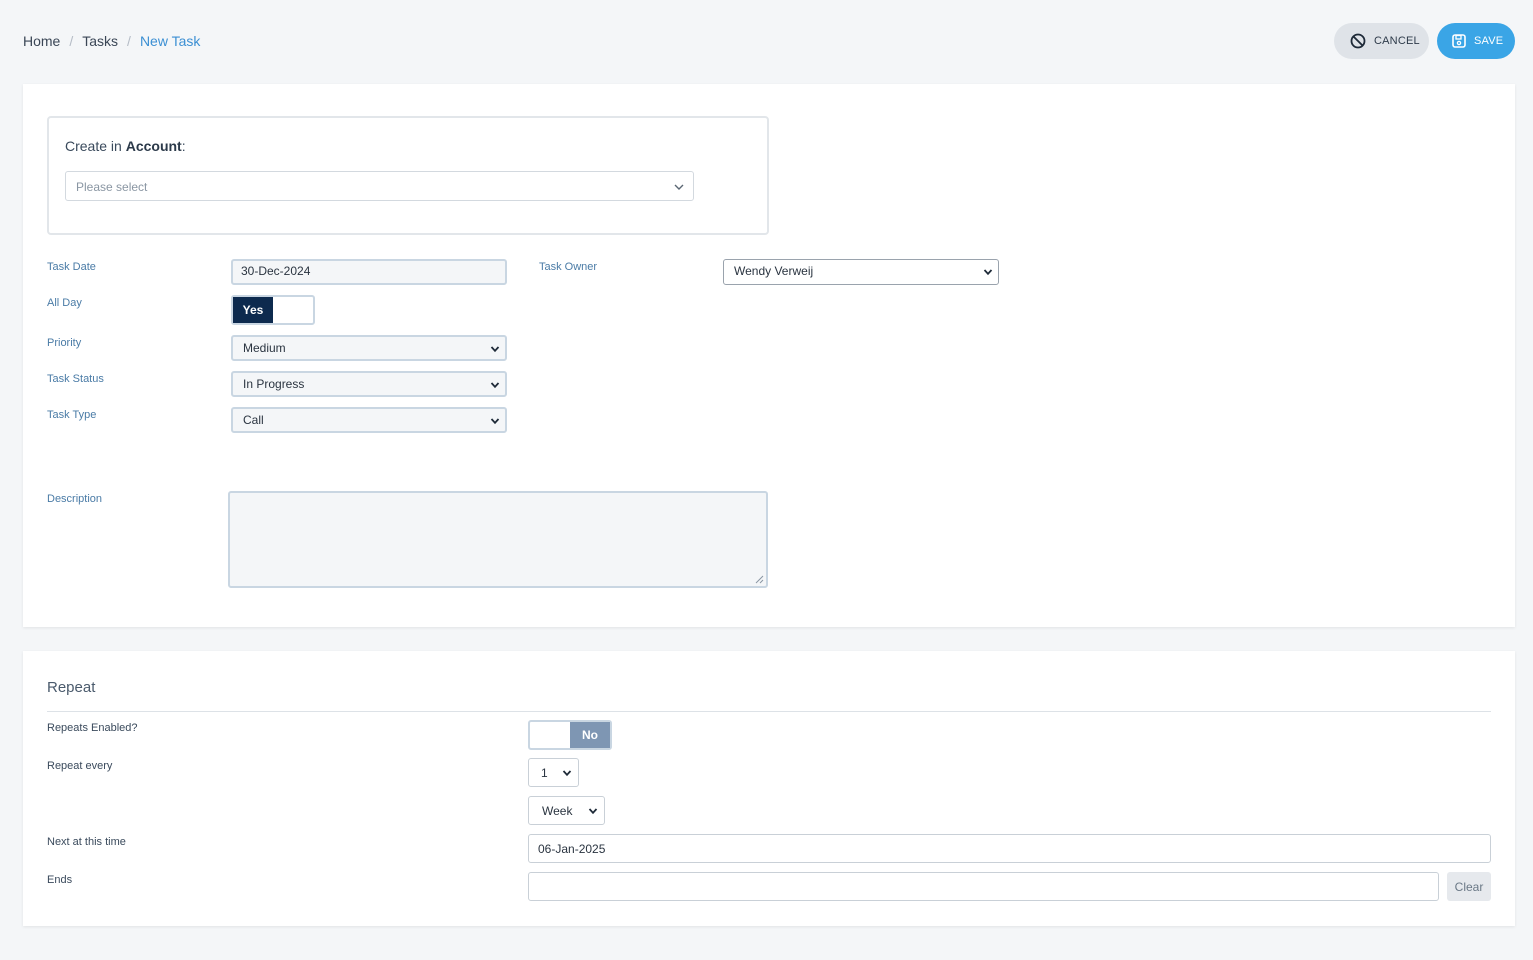 This screenshot has height=960, width=1533. What do you see at coordinates (369, 384) in the screenshot?
I see `task-status-select: In Progress` at bounding box center [369, 384].